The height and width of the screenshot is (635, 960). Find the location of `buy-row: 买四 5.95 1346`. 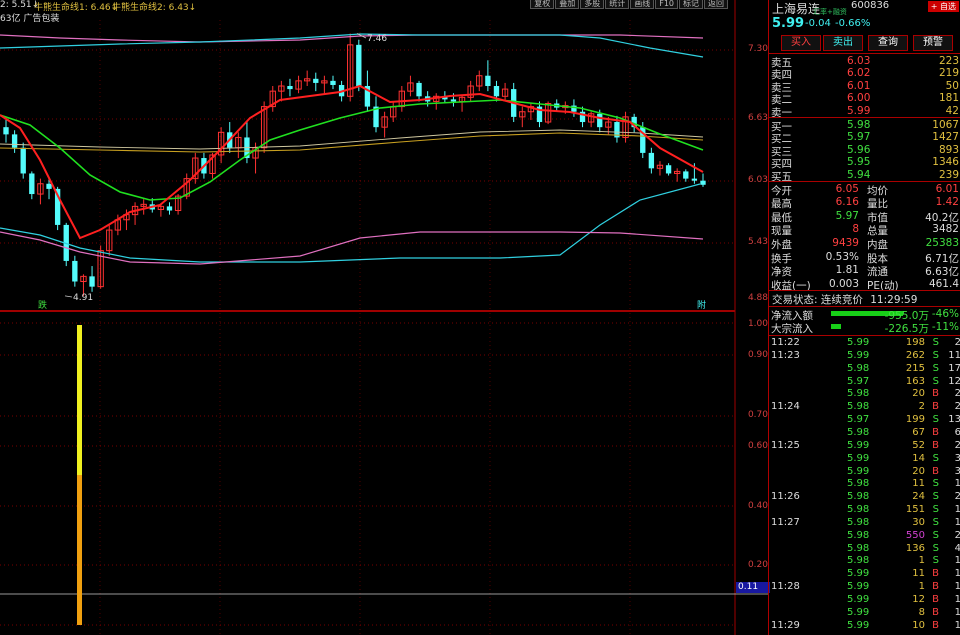

buy-row: 买四 5.95 1346 is located at coordinates (865, 163).